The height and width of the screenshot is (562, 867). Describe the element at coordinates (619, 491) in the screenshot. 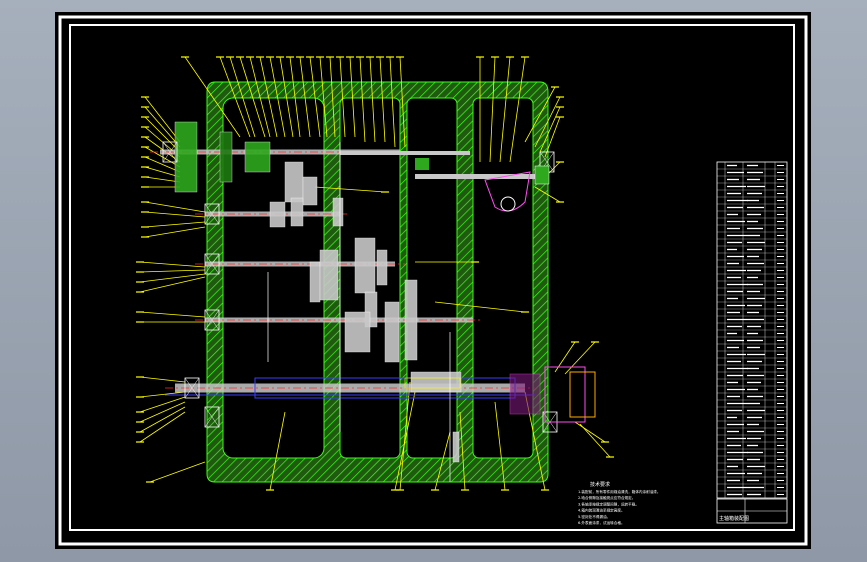

I see `tech-requirement-line: 1.装配前，所有零件用煤油清洗，箱体内涂耐油漆。` at that location.